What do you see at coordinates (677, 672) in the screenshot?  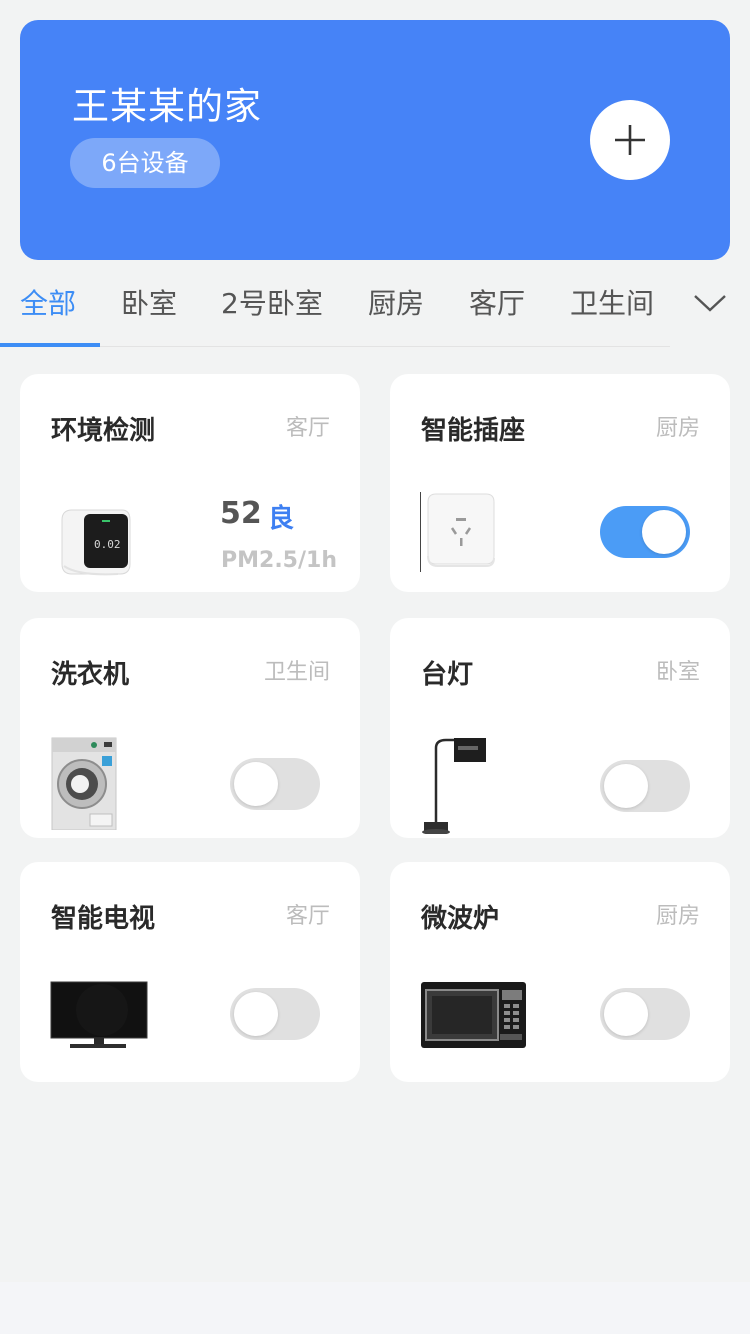 I see `device-room: 卧室` at bounding box center [677, 672].